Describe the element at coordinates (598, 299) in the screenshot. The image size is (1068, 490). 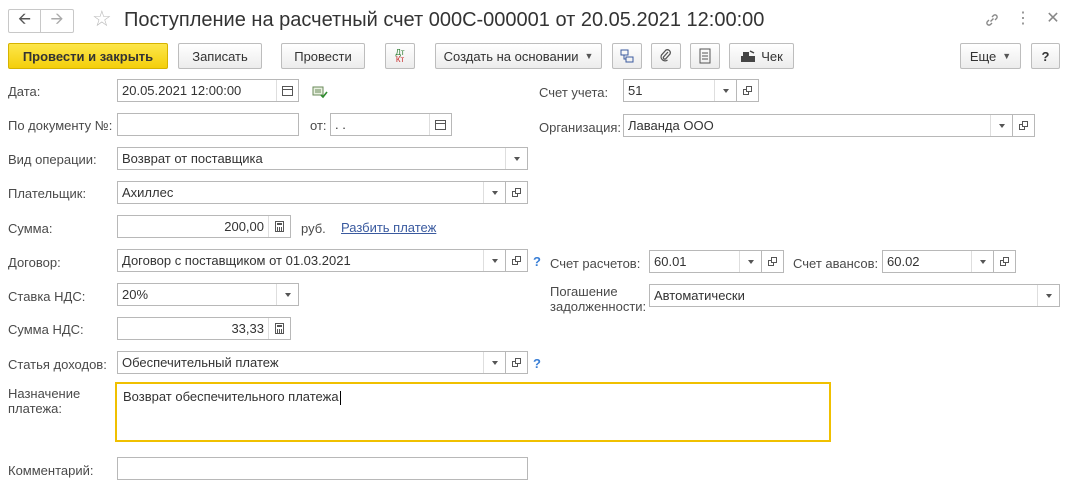
I see `debt-repayment-label: Погашение задолженности:` at that location.